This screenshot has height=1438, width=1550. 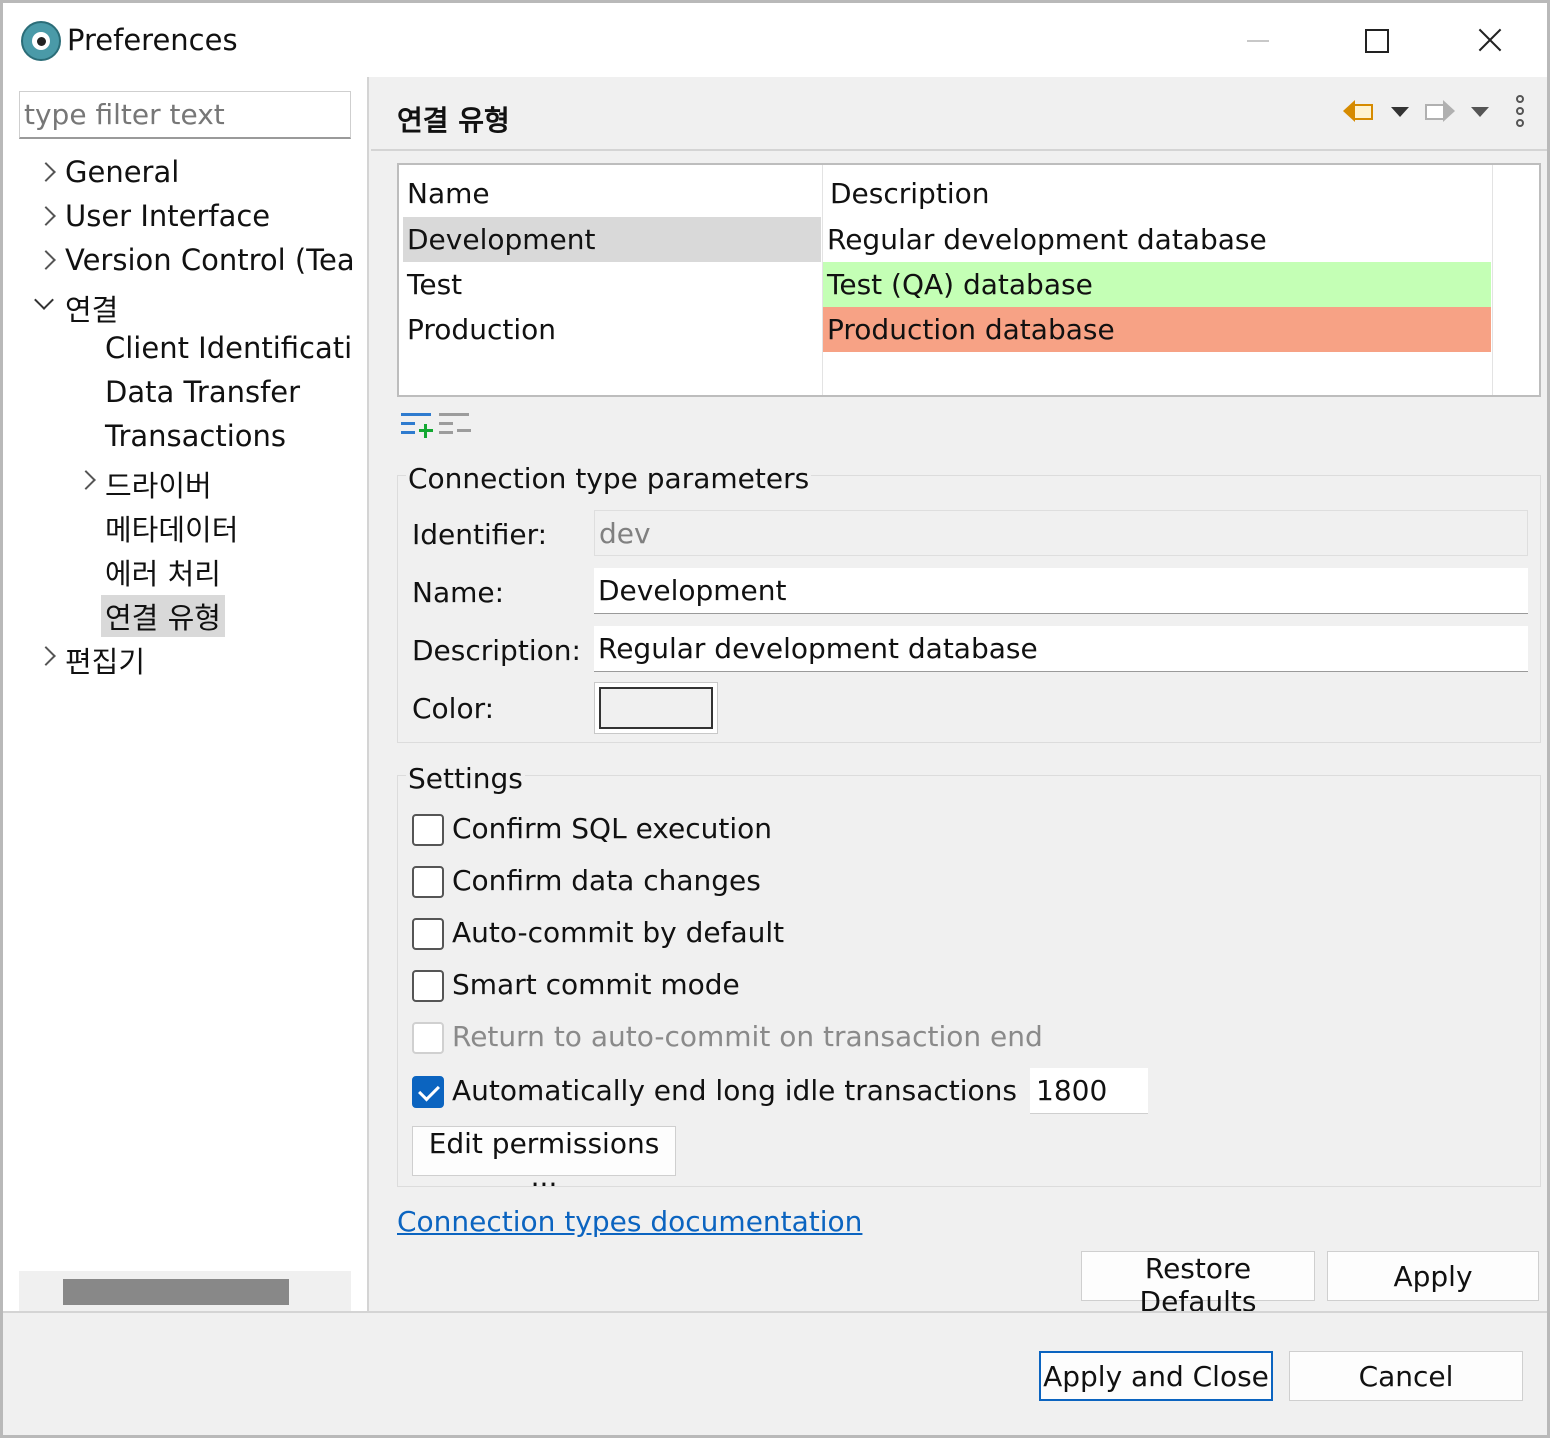 I want to click on color-label: Color:, so click(x=453, y=708).